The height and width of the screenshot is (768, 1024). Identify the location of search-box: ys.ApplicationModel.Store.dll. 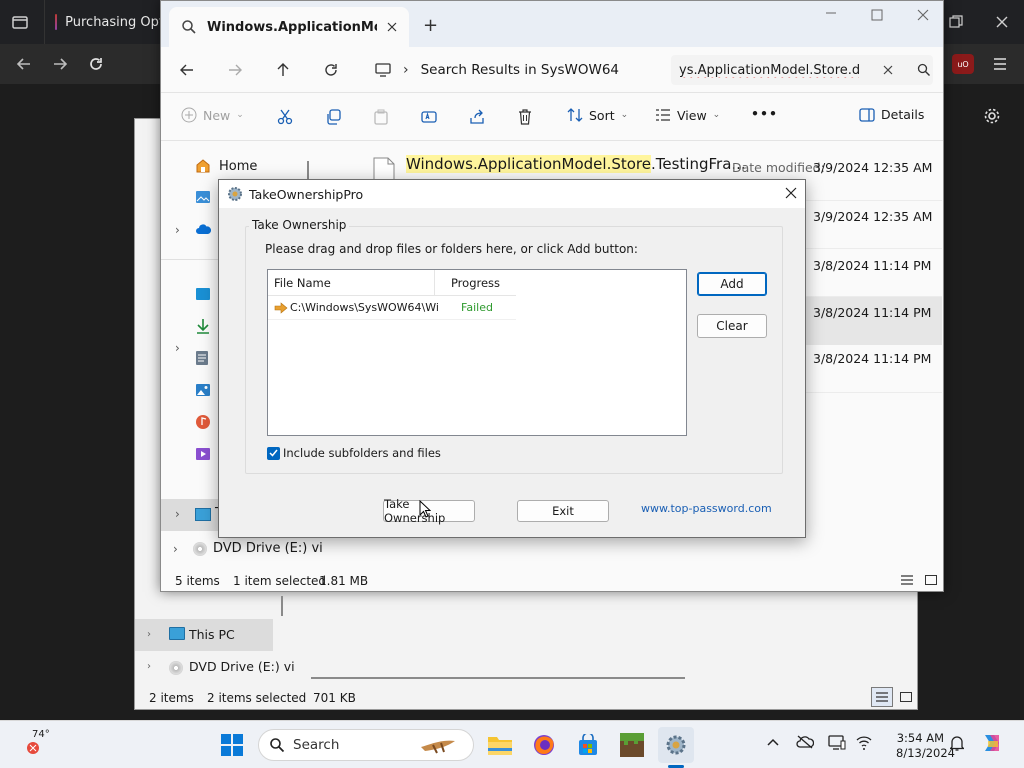
(802, 70).